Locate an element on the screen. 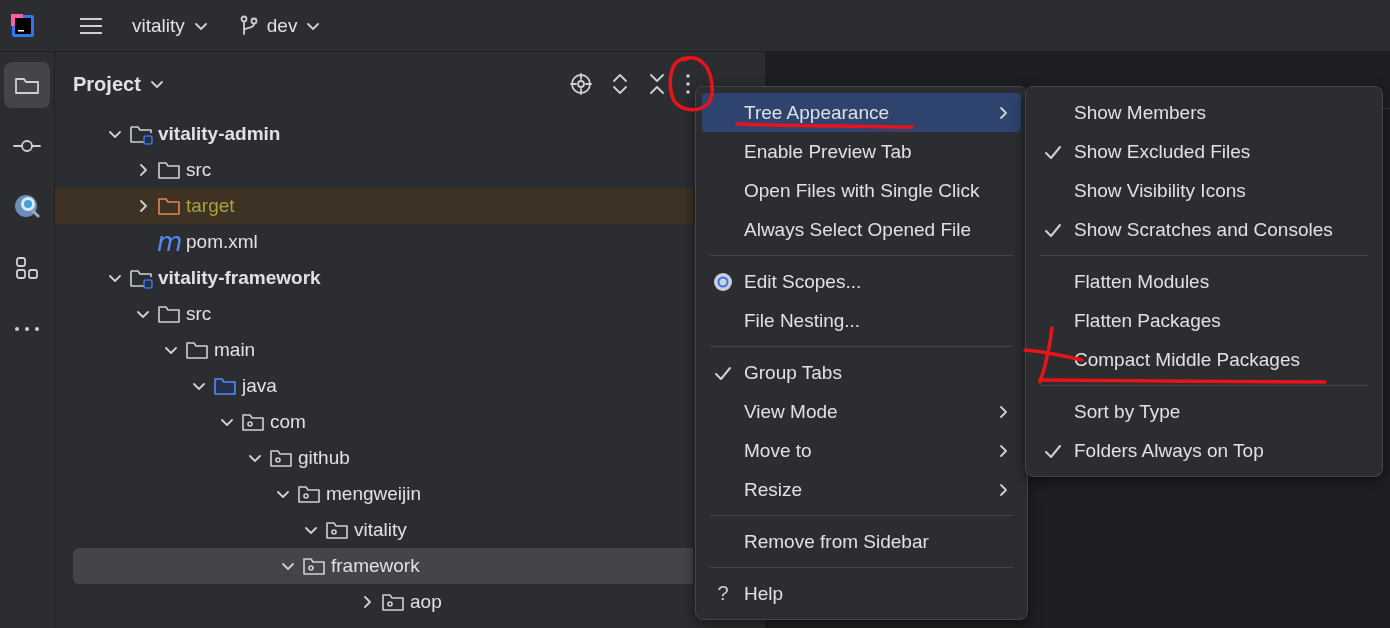 The image size is (1390, 628). tree-label: github is located at coordinates (324, 458).